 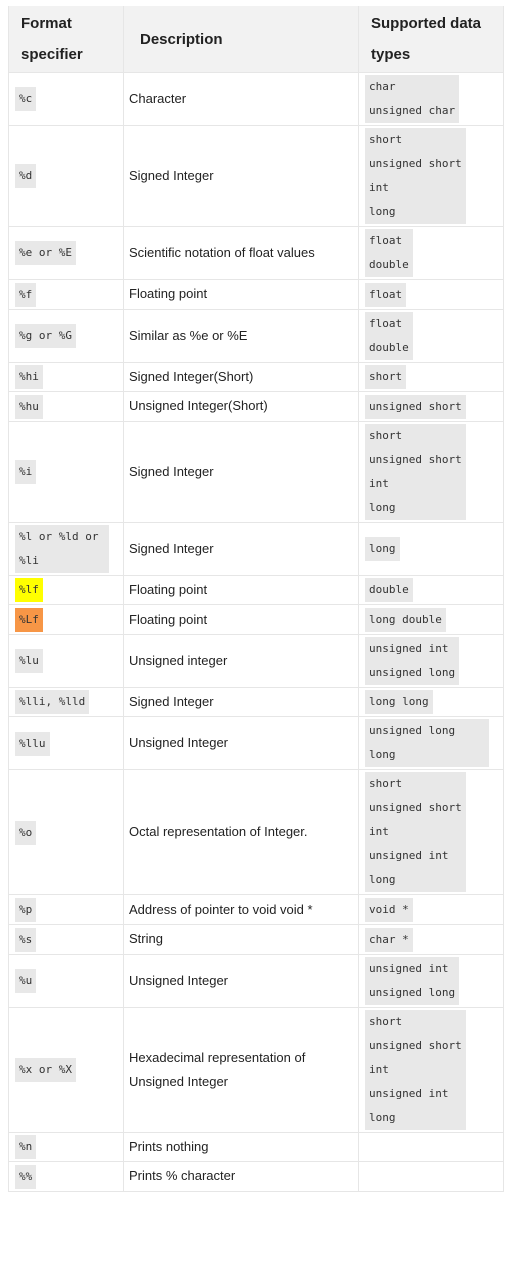 What do you see at coordinates (26, 980) in the screenshot?
I see `format-specifier-code: %u` at bounding box center [26, 980].